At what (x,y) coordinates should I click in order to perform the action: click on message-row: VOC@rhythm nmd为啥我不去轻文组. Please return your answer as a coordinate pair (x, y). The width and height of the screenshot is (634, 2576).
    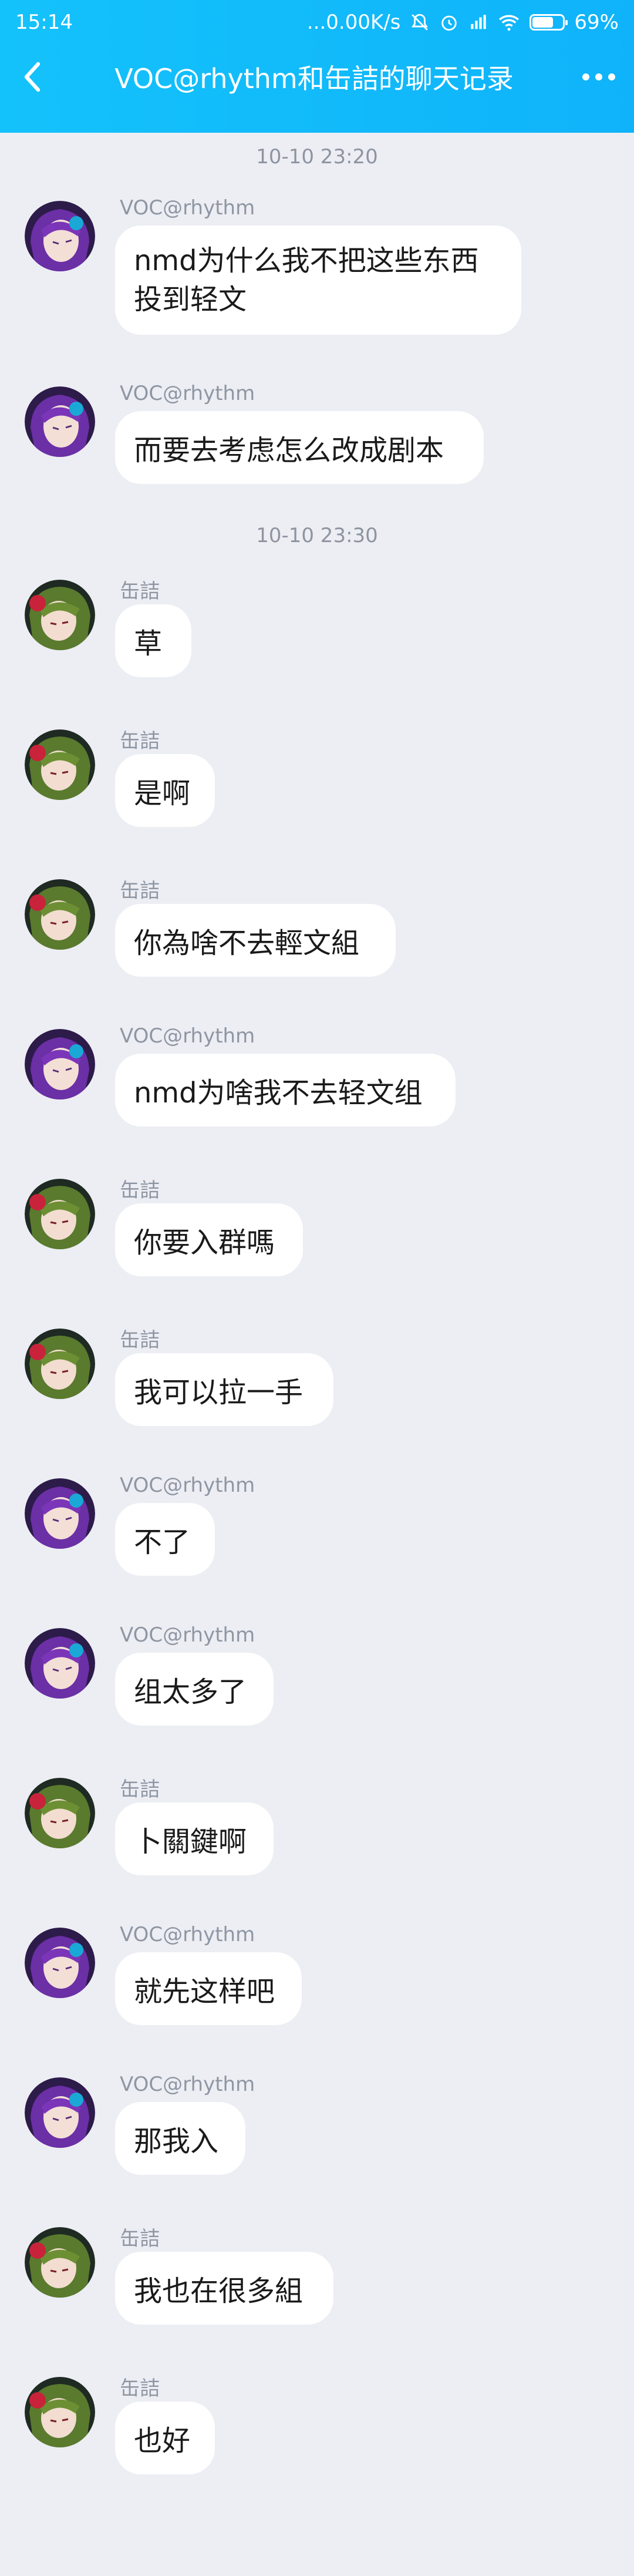
    Looking at the image, I should click on (317, 1080).